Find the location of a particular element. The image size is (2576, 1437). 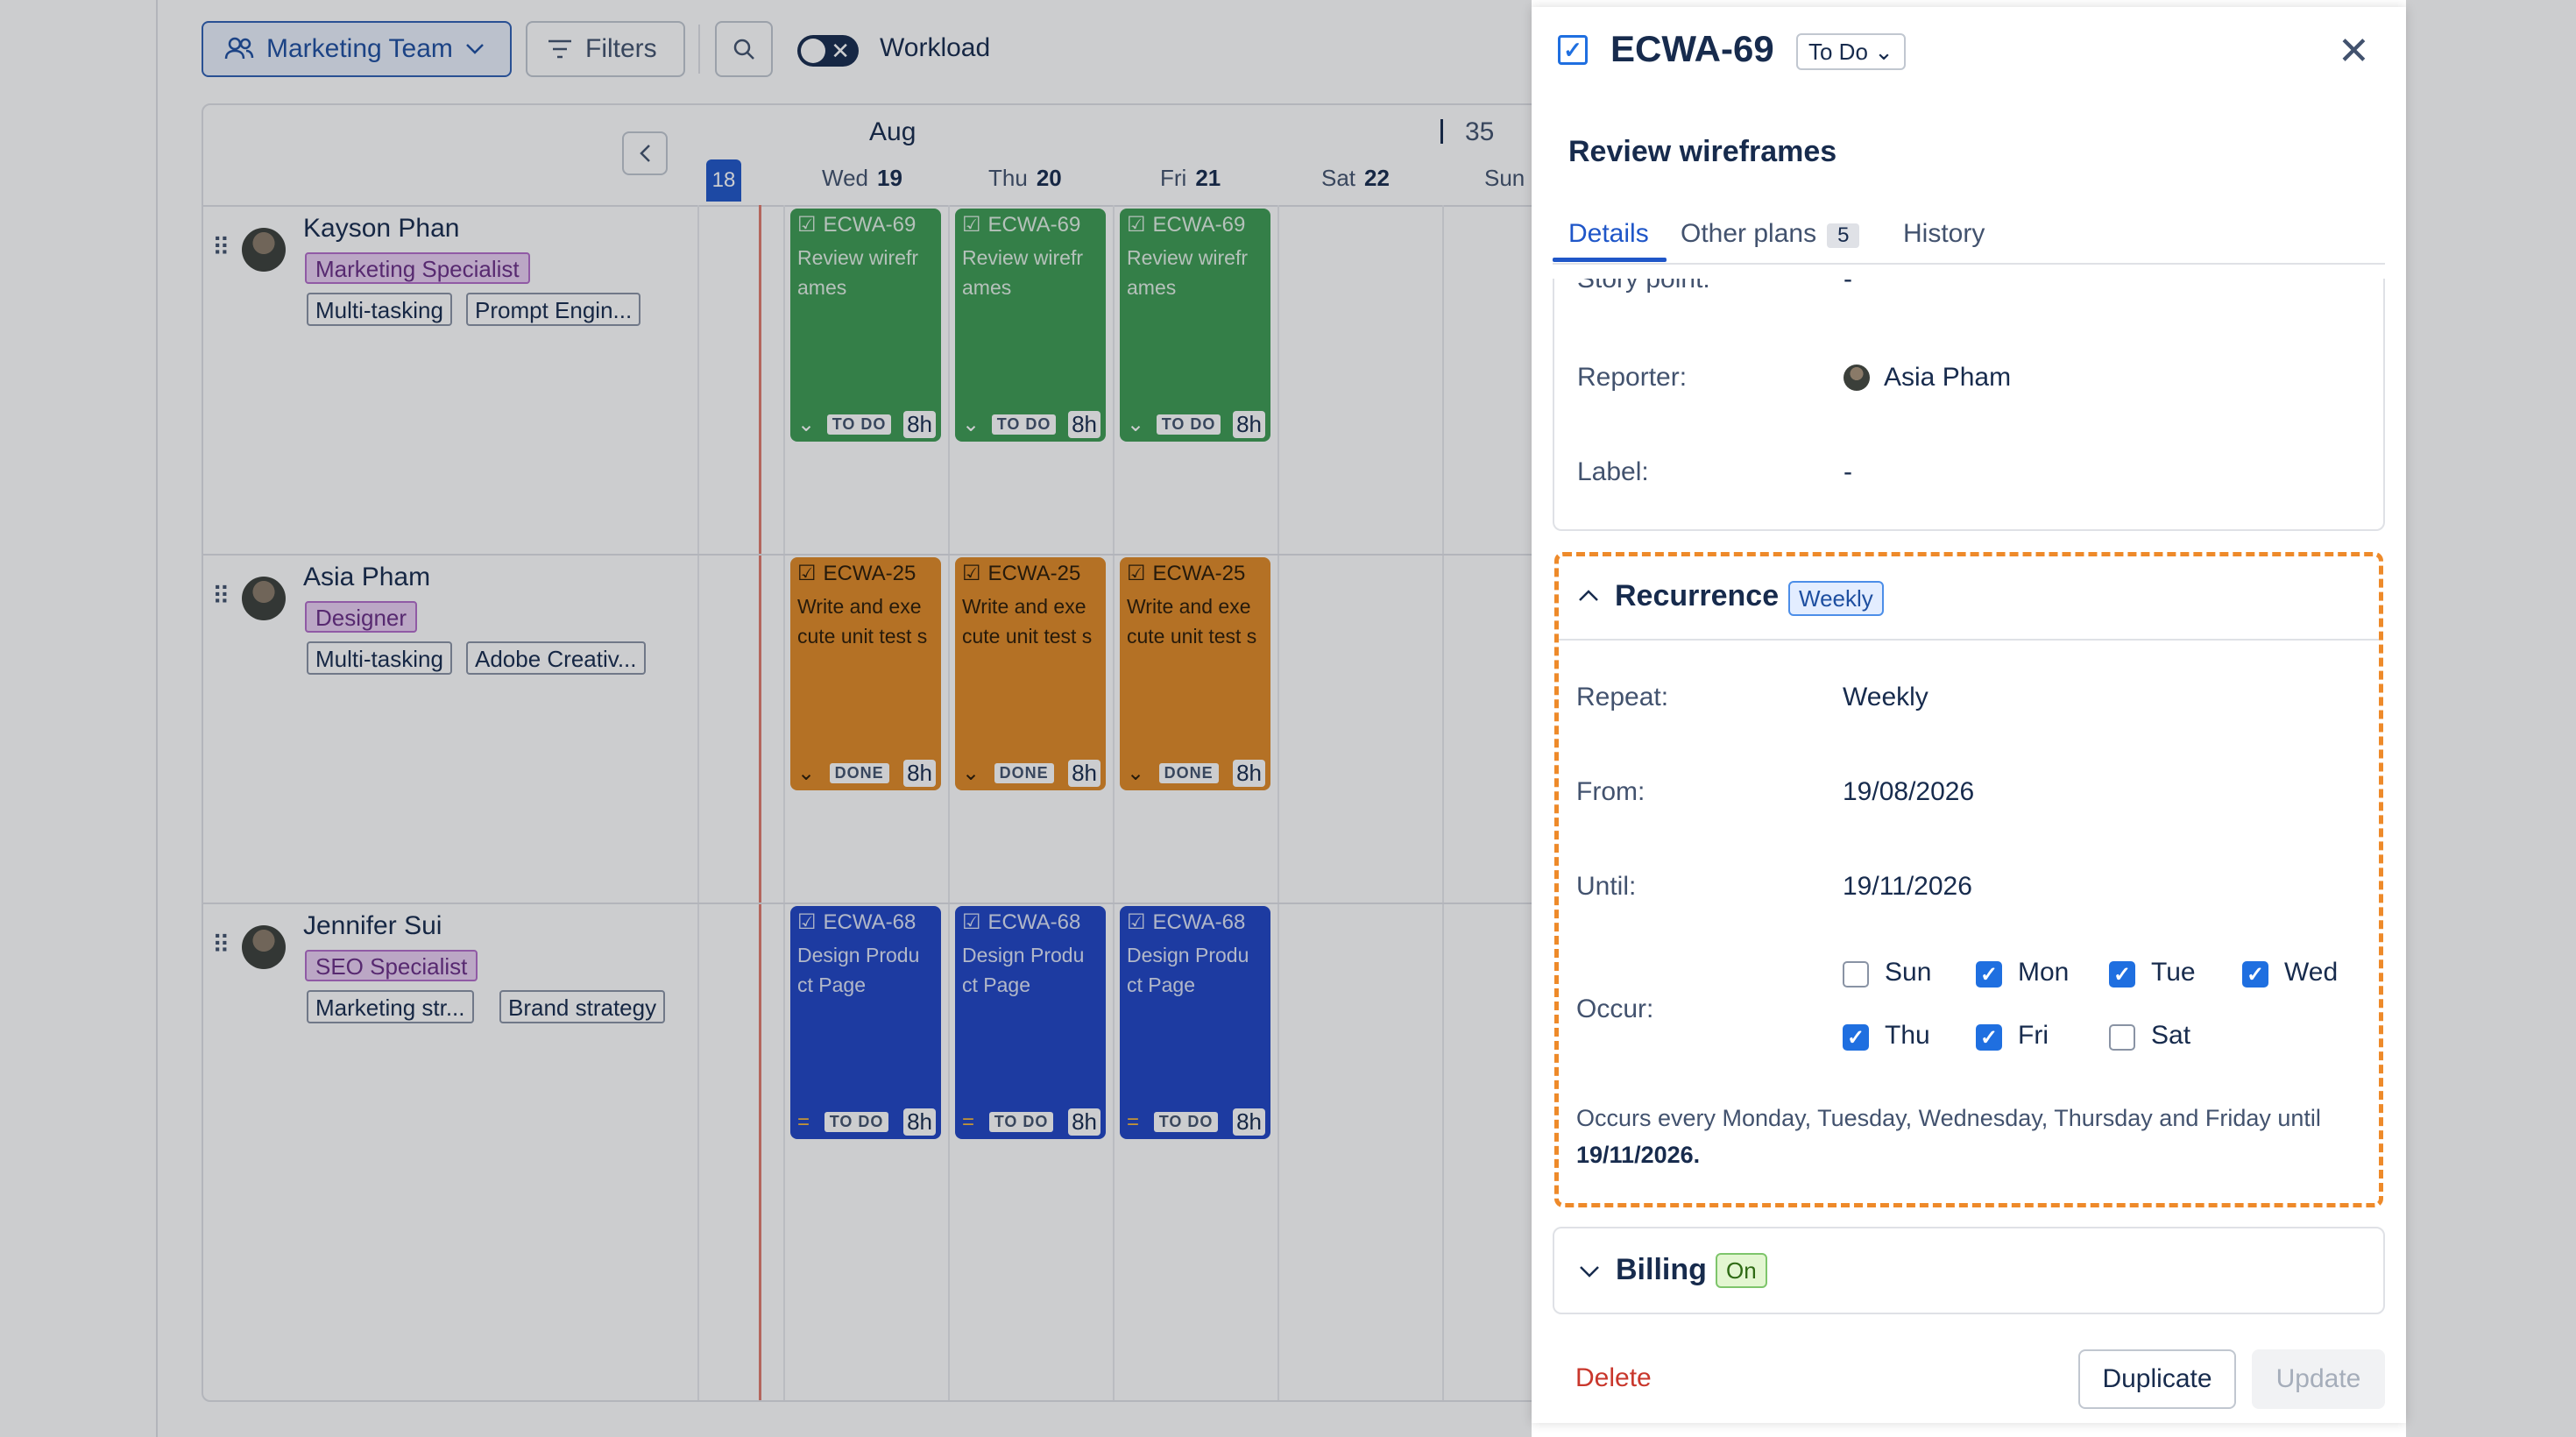

checkbox-wed: ✓ is located at coordinates (2255, 974).